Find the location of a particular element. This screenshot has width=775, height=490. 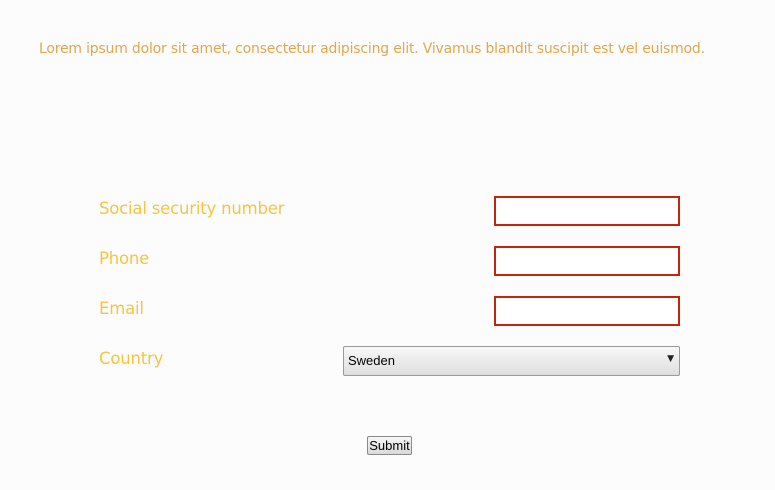

email-label: Email is located at coordinates (121, 308).